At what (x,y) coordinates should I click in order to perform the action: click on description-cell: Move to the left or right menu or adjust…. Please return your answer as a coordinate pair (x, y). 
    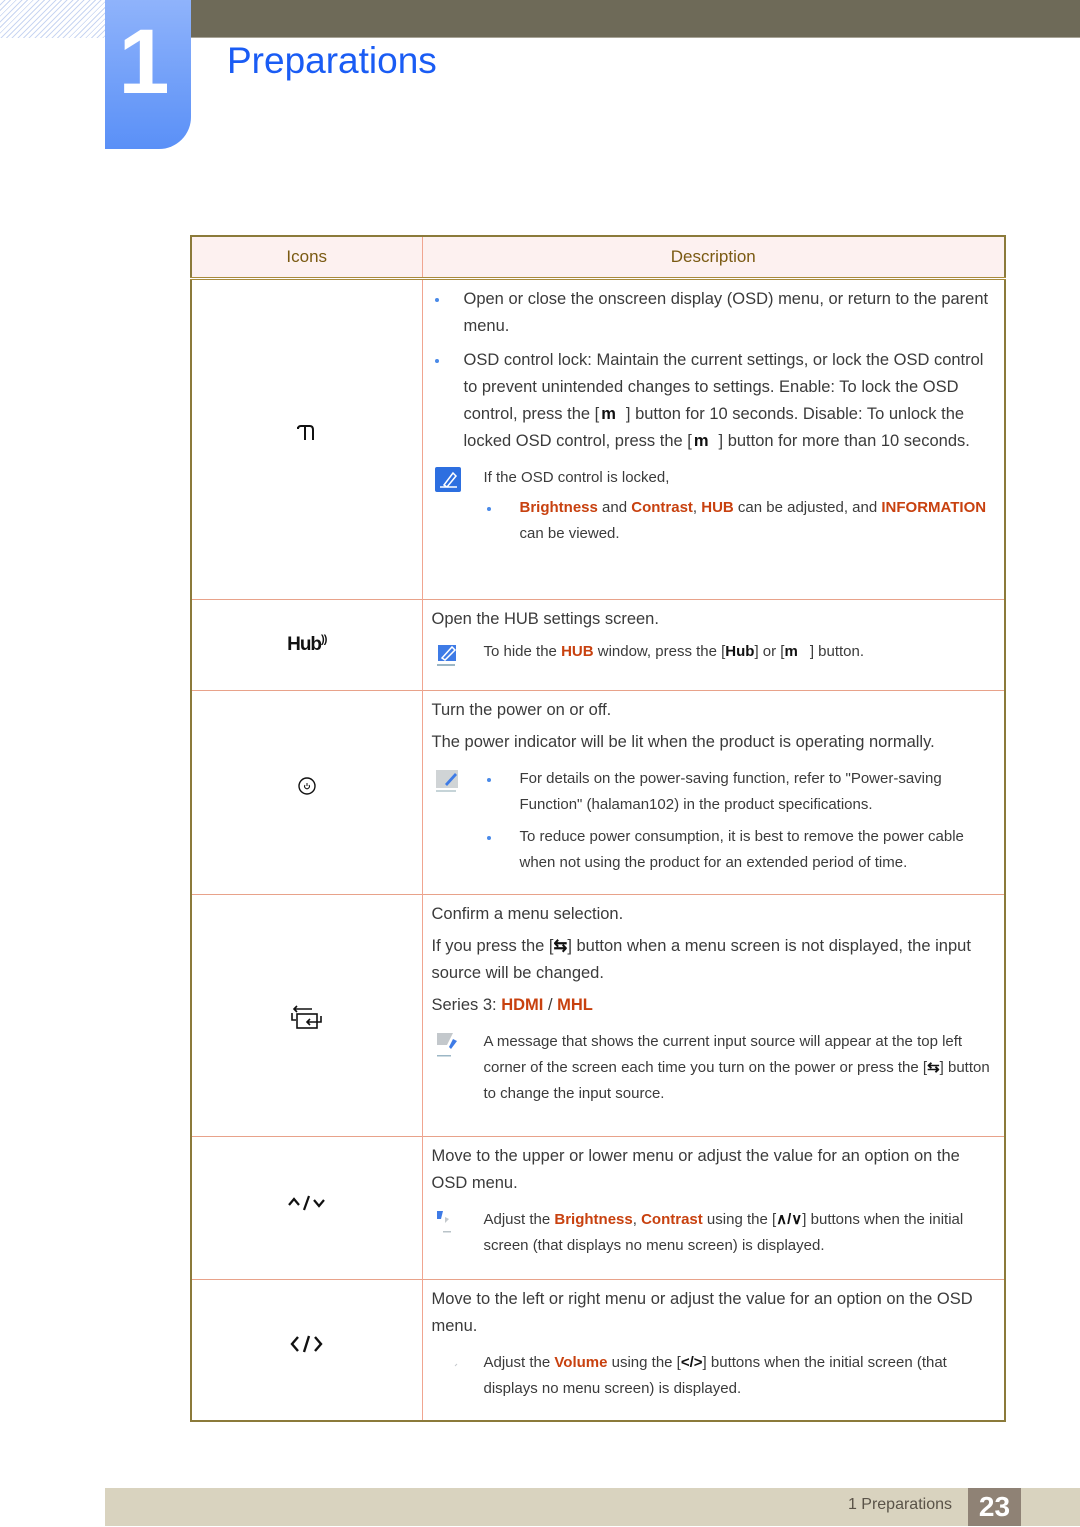
    Looking at the image, I should click on (713, 1349).